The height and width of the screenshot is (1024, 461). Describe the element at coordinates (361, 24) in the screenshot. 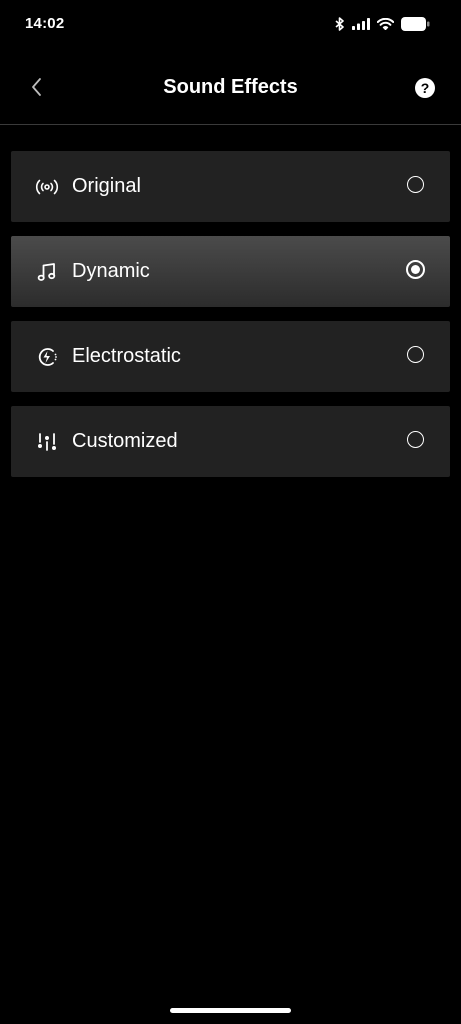

I see `signal-icon` at that location.